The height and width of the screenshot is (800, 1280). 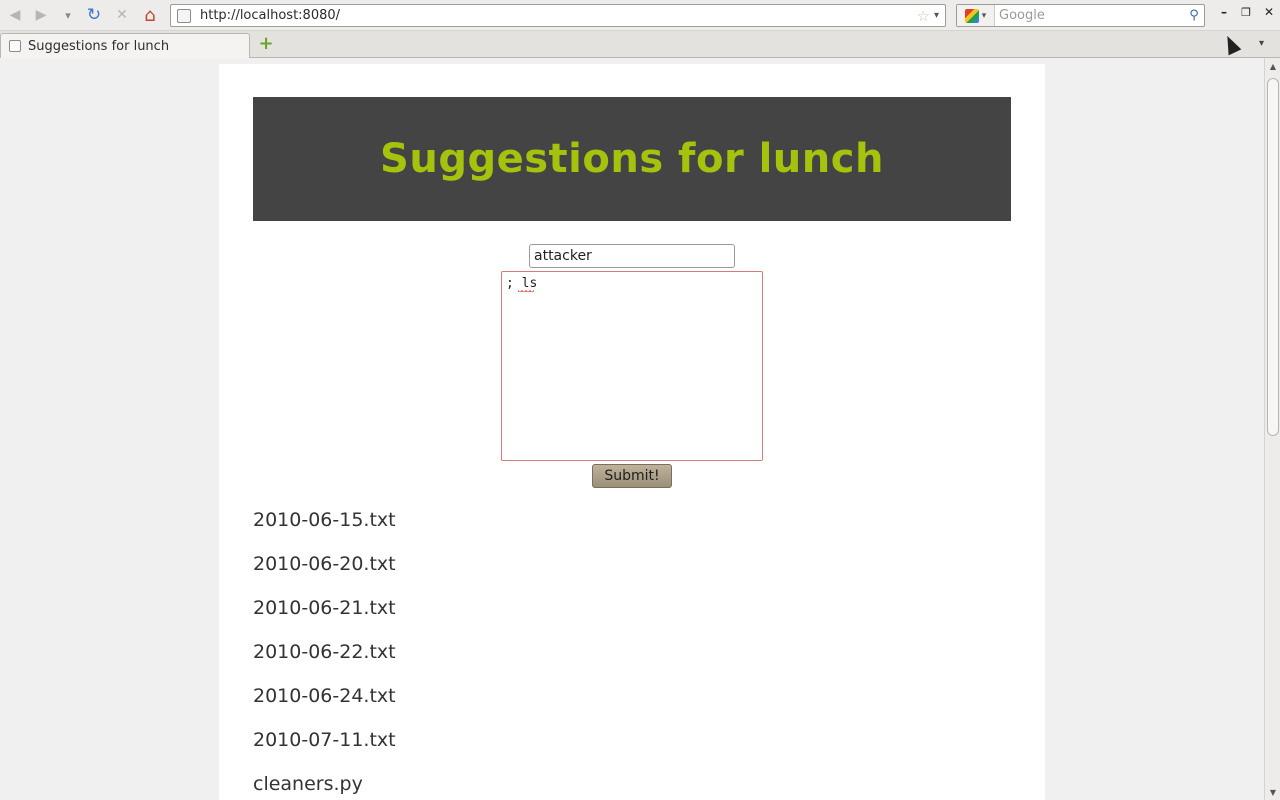 What do you see at coordinates (324, 696) in the screenshot?
I see `file-list-item: 2010-06-24.txt` at bounding box center [324, 696].